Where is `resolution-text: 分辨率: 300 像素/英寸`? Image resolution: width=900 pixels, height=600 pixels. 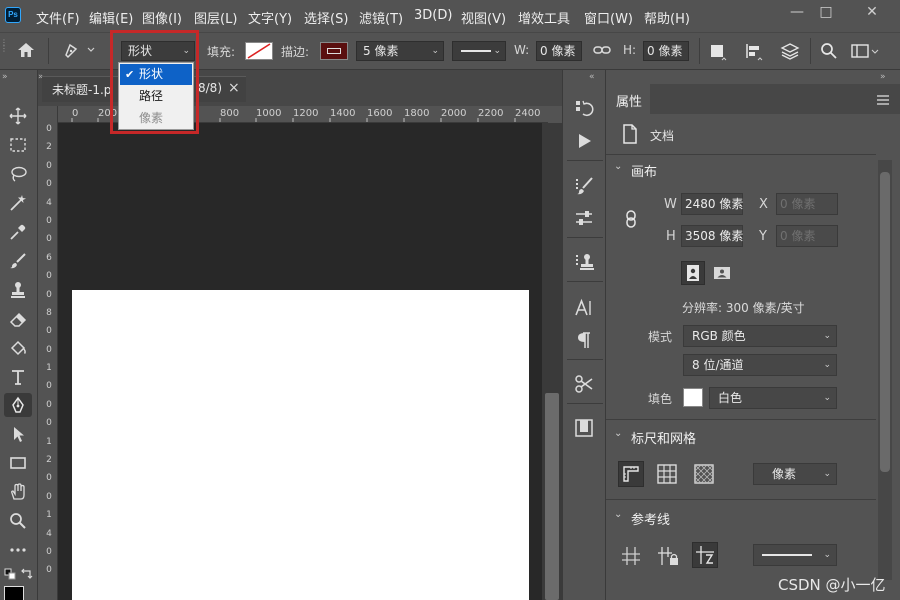
resolution-text: 分辨率: 300 像素/英寸 is located at coordinates (743, 308).